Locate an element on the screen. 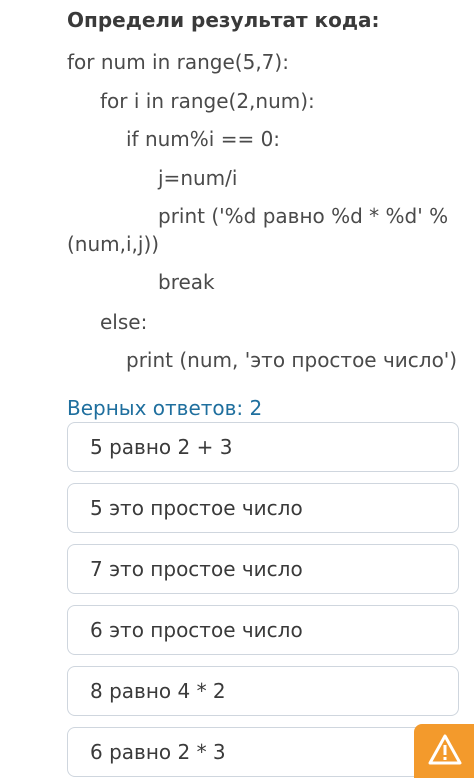 Image resolution: width=474 pixels, height=778 pixels. answer-option: 5 это простое число is located at coordinates (263, 508).